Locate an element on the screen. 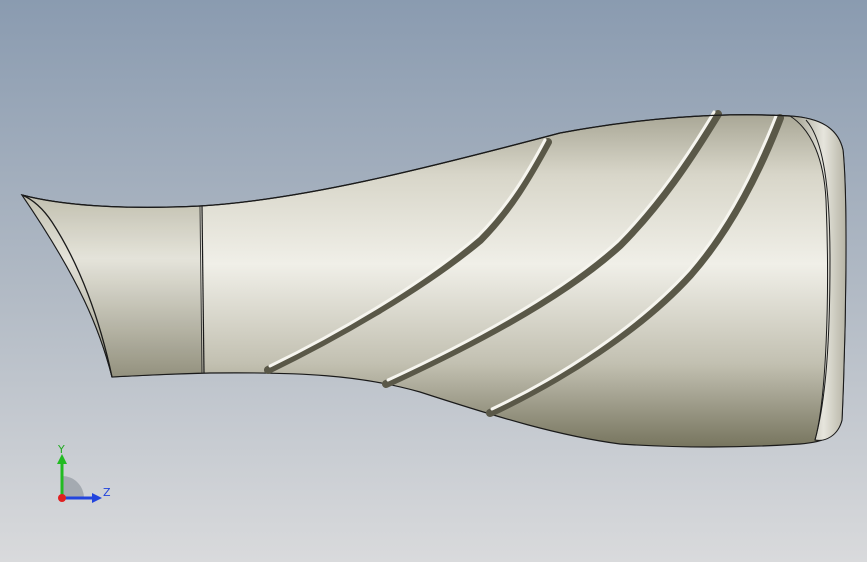  z-axis-label: Z is located at coordinates (107, 492).